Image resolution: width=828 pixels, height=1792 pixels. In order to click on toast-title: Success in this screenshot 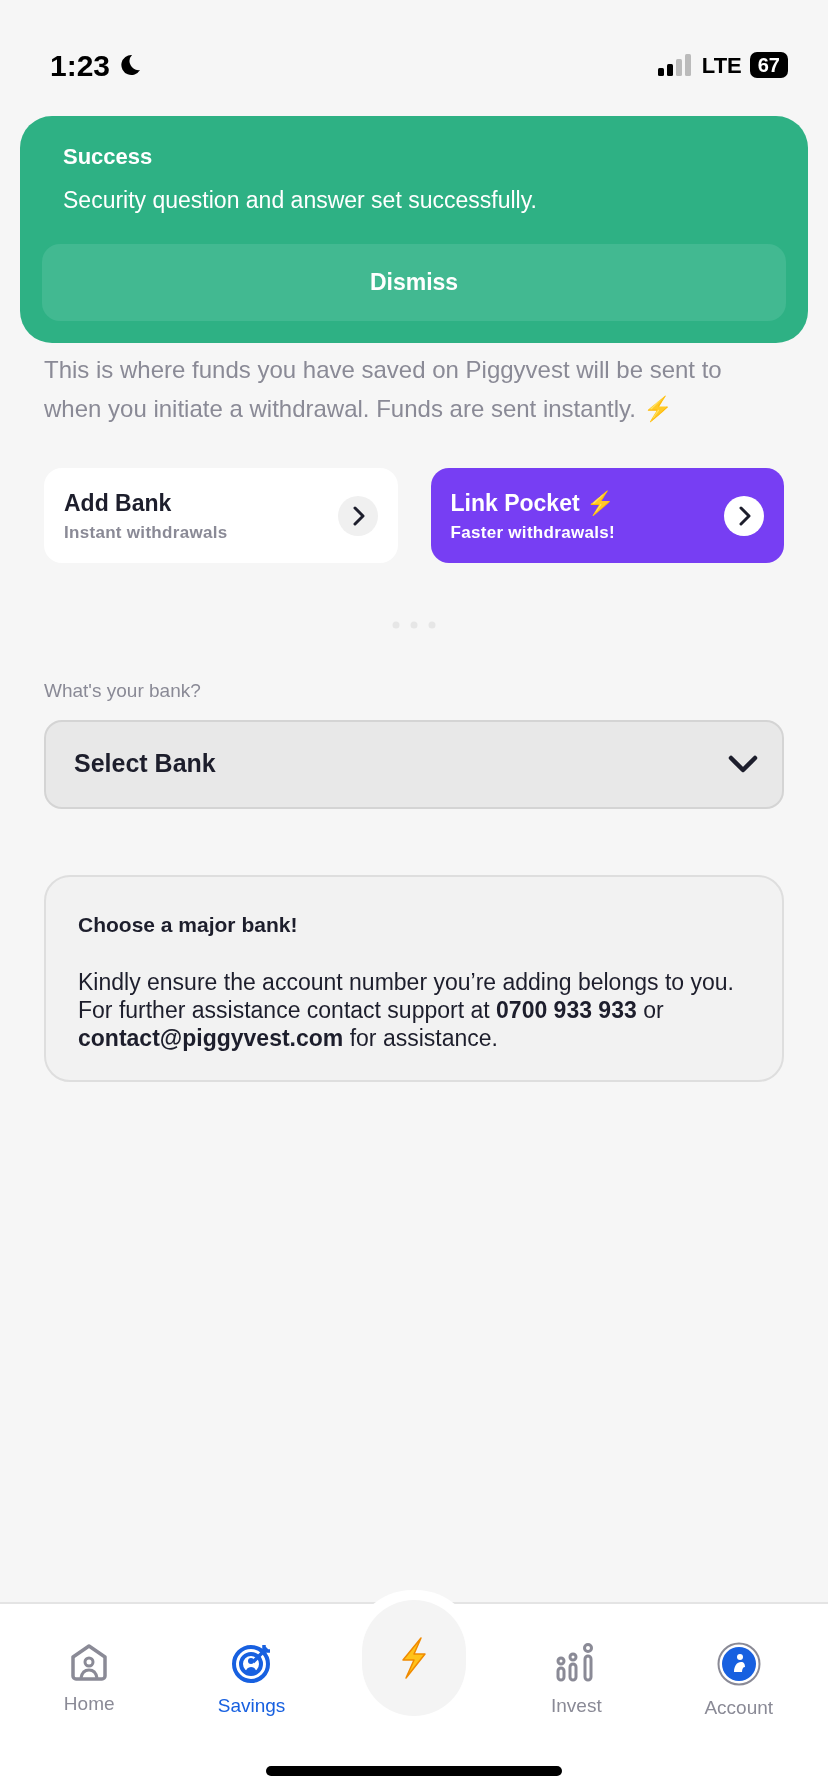, I will do `click(108, 157)`.